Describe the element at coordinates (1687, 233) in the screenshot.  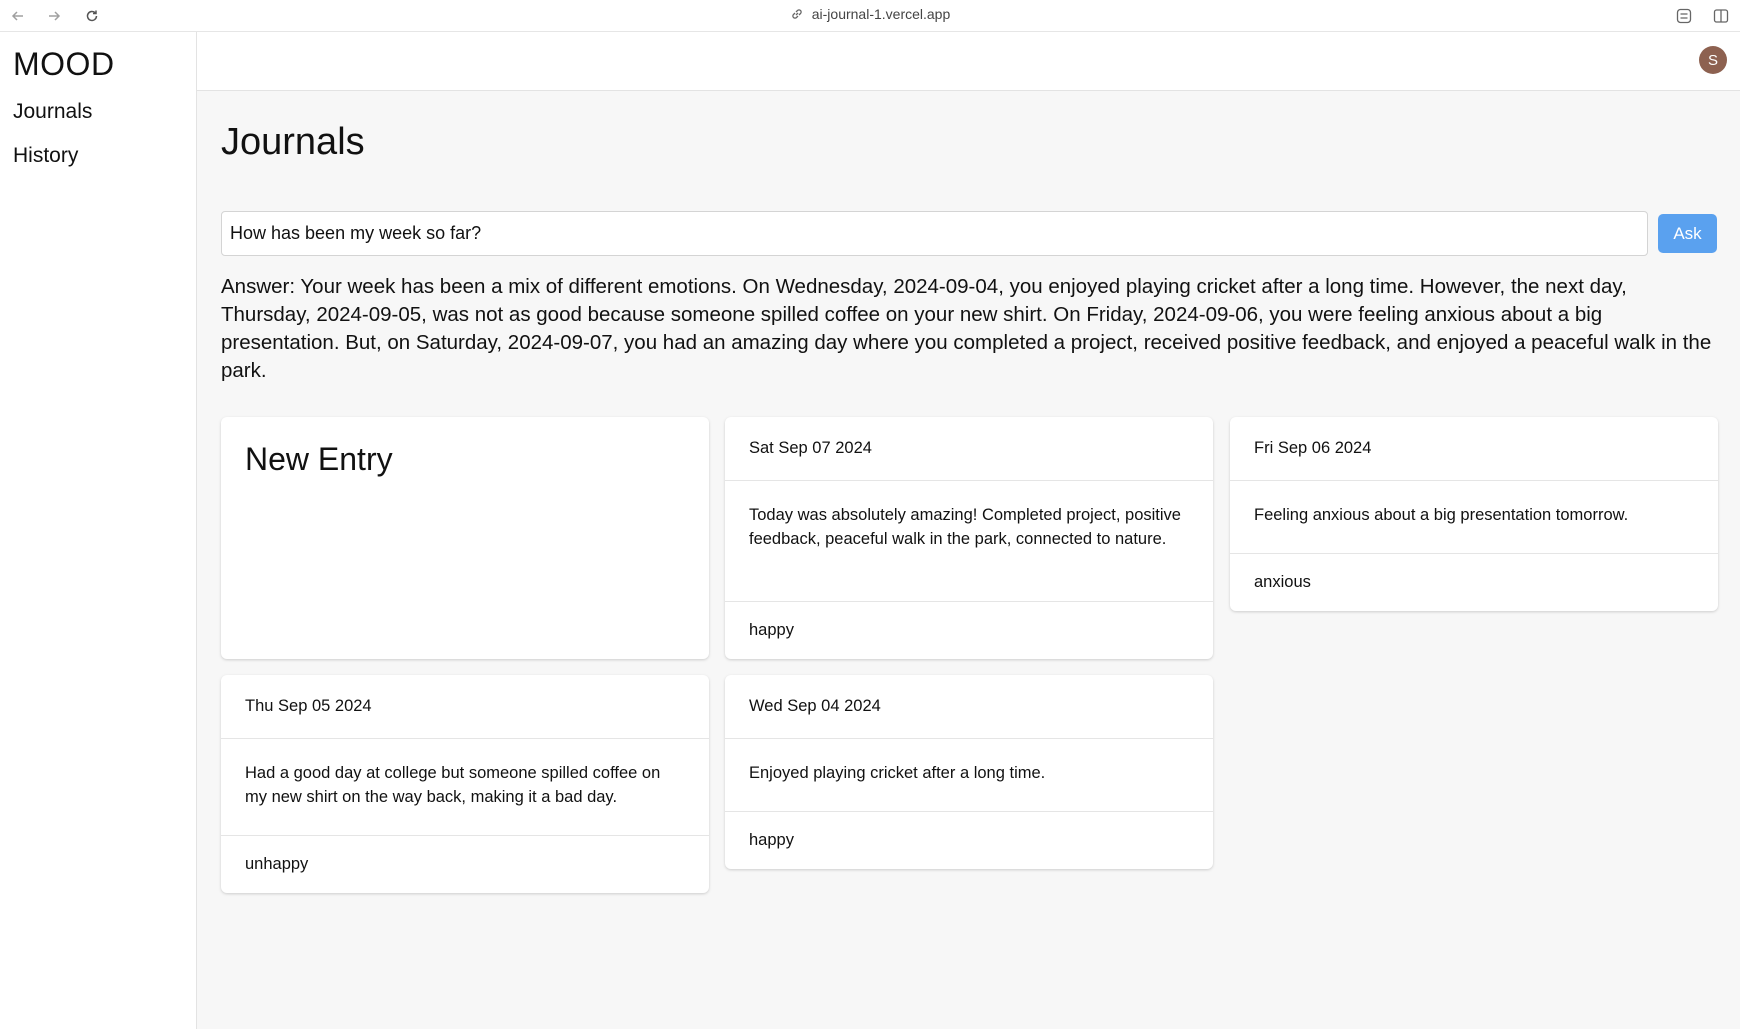
I see `ask-button: Ask` at that location.